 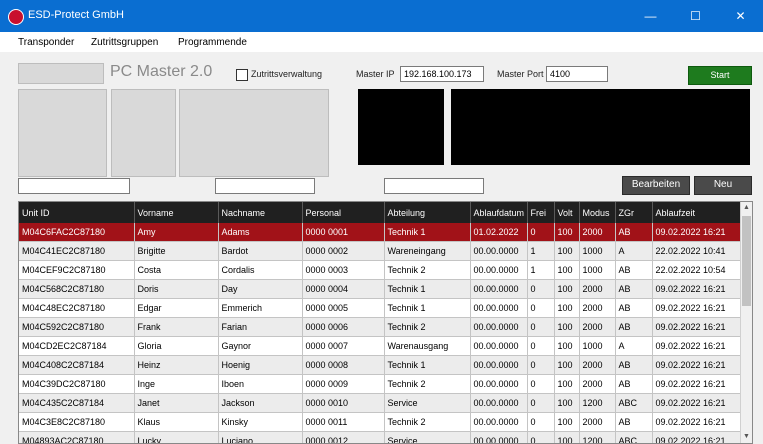 What do you see at coordinates (76, 365) in the screenshot?
I see `table-cell: M04C408C2C87184` at bounding box center [76, 365].